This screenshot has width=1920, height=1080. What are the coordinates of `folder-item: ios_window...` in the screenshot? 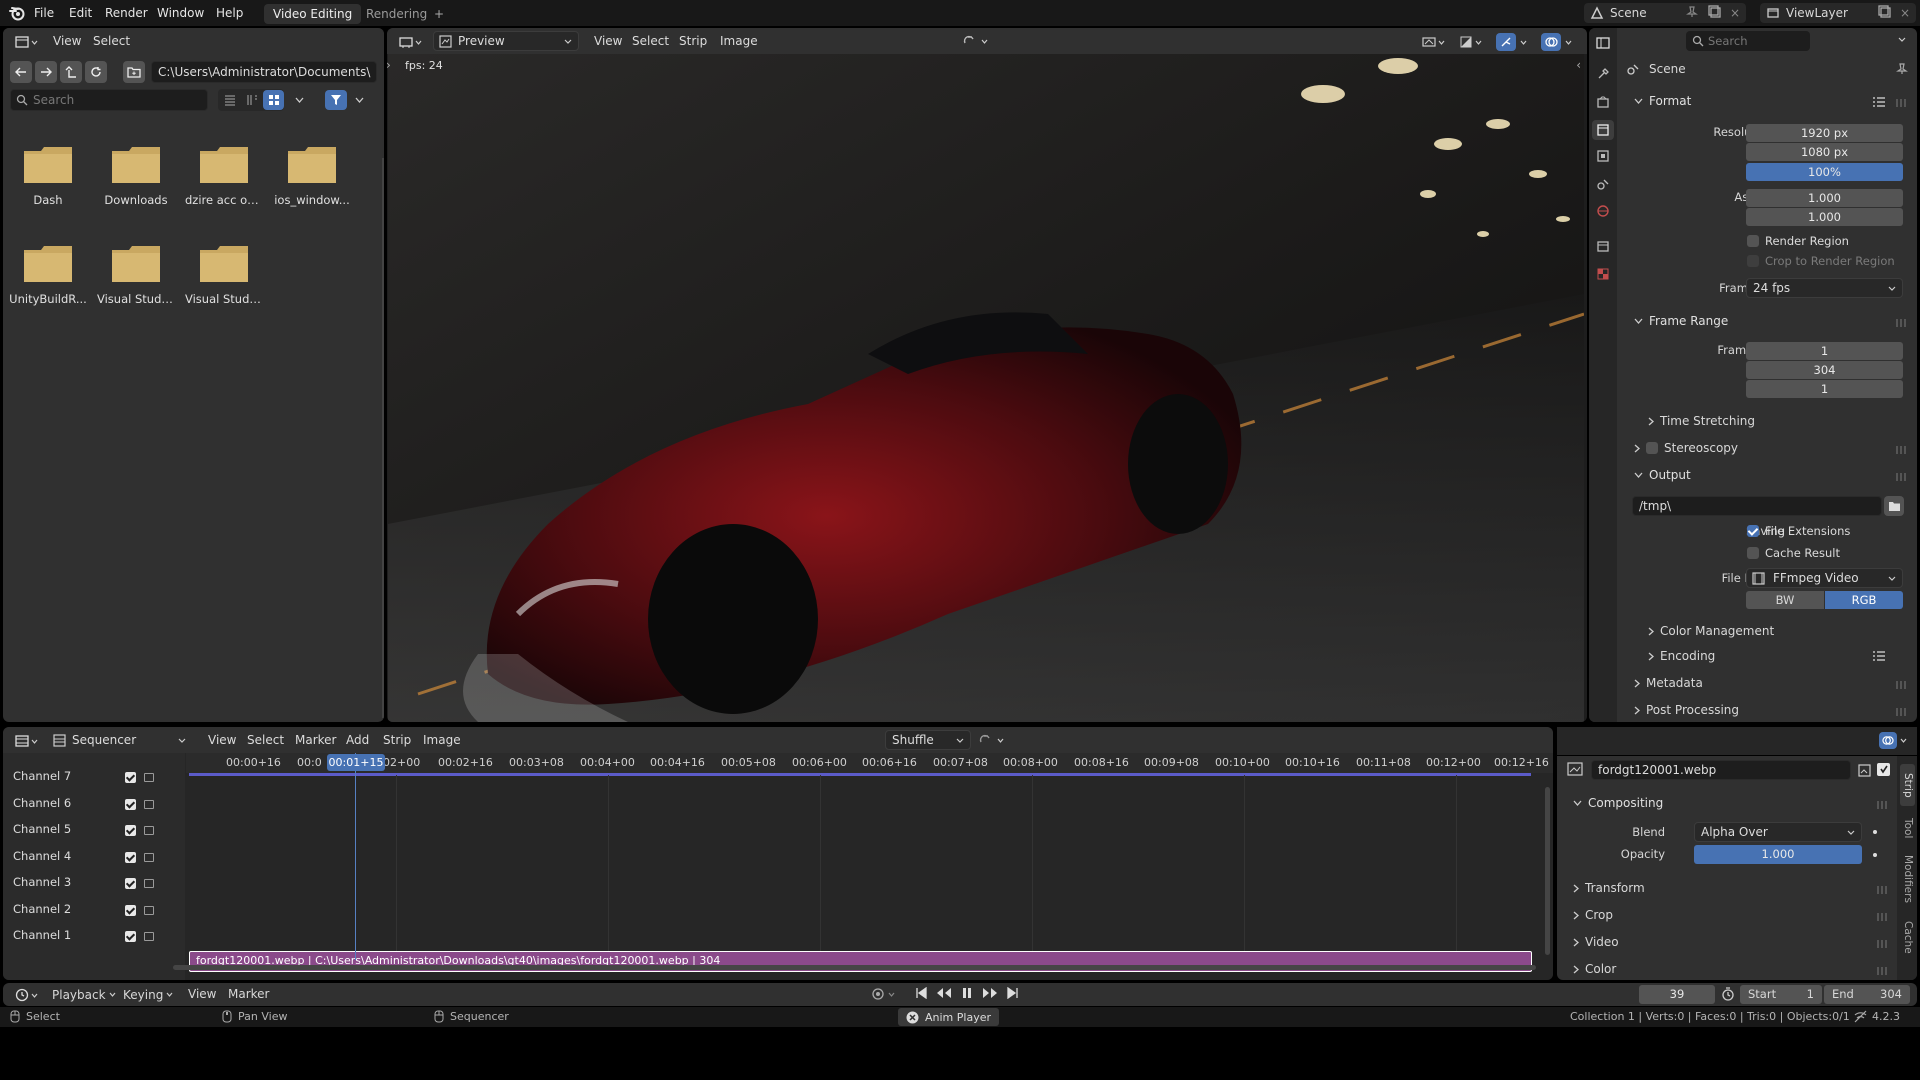 It's located at (312, 176).